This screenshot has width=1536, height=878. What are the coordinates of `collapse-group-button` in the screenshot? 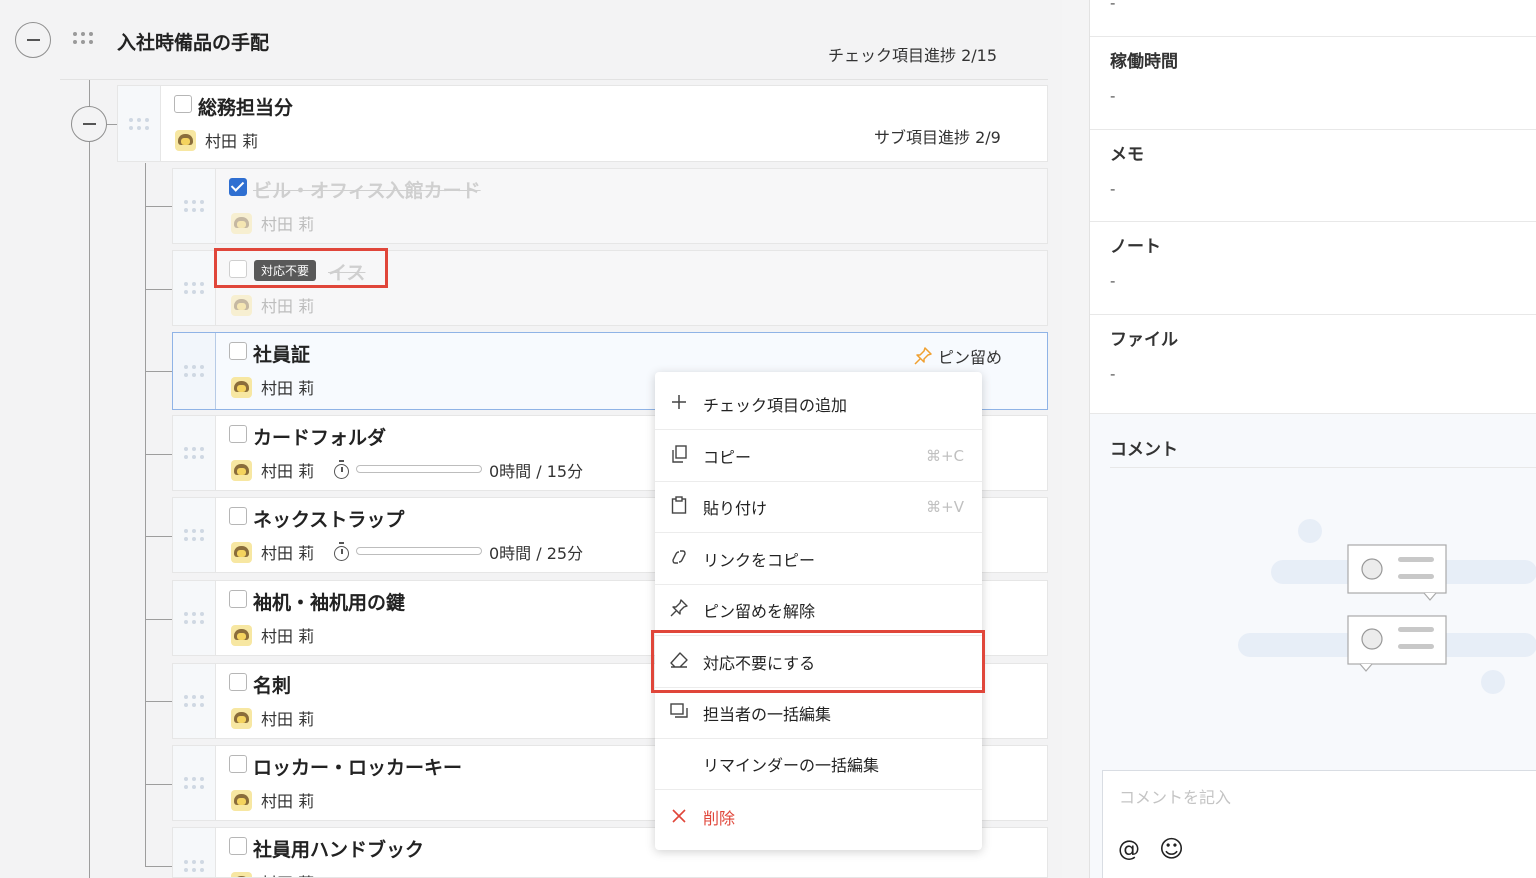 It's located at (89, 124).